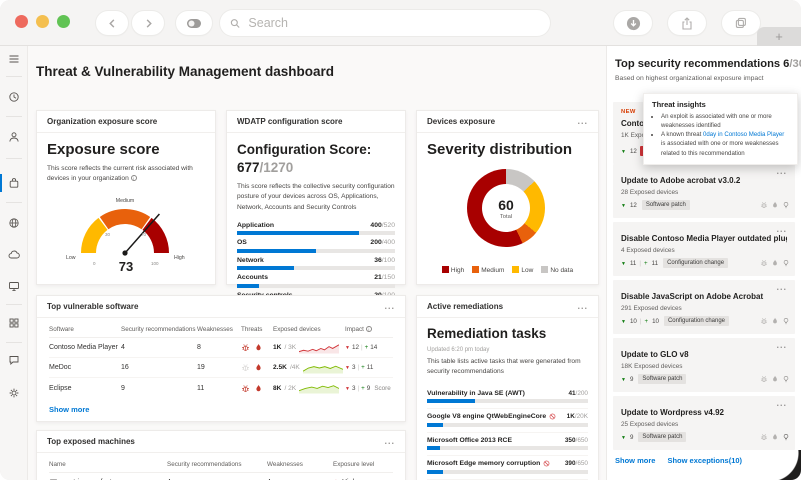  Describe the element at coordinates (665, 205) in the screenshot. I see `remediation-type-tag: Software patch` at that location.